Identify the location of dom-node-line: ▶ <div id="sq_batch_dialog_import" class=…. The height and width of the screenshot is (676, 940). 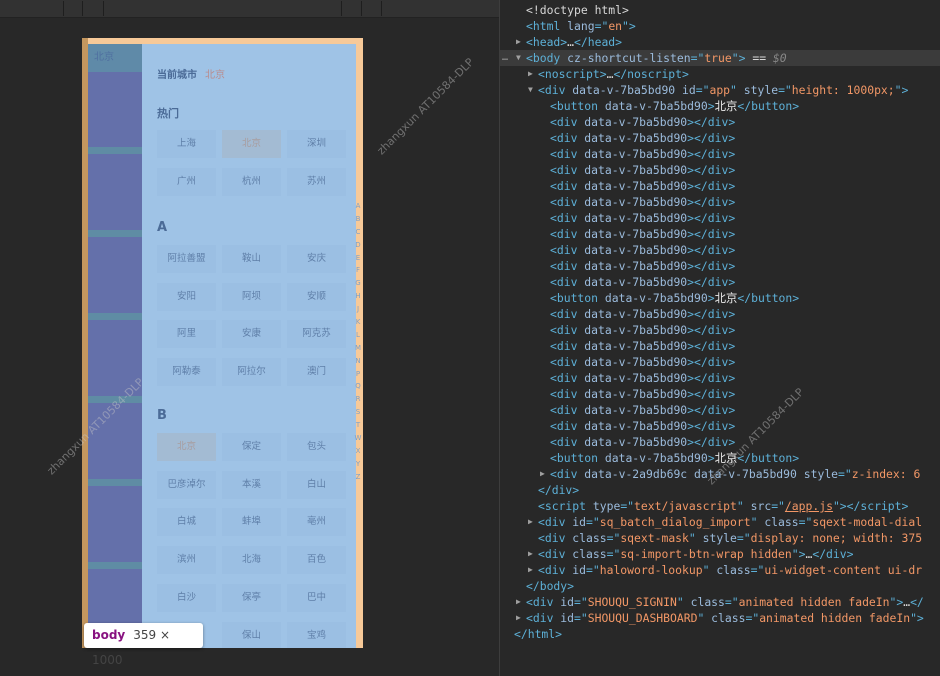
(720, 522).